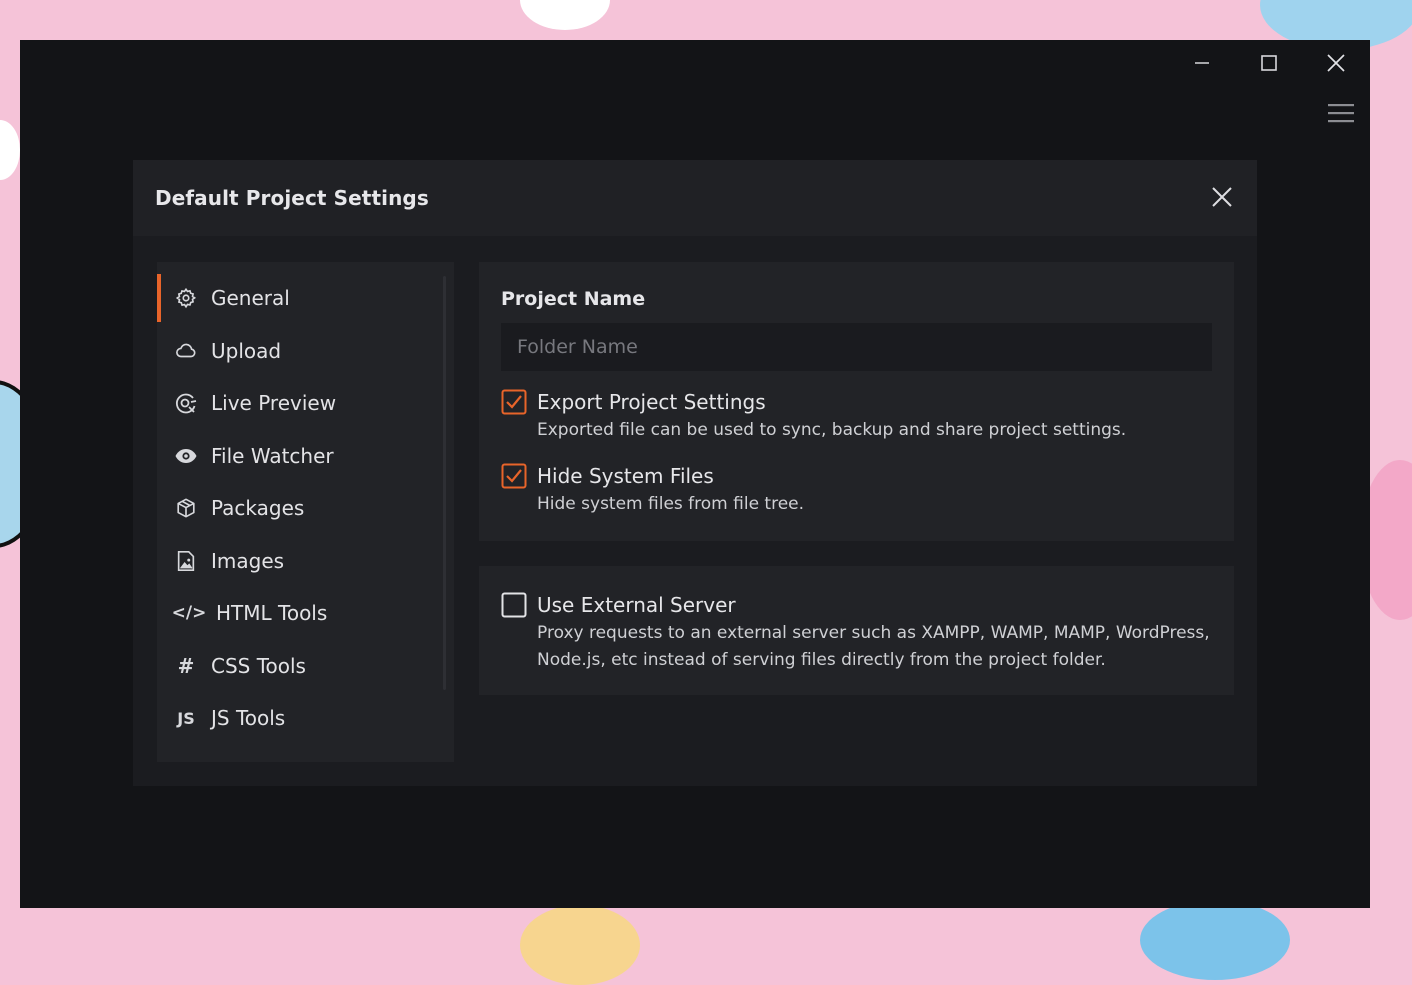 The image size is (1412, 985). What do you see at coordinates (856, 347) in the screenshot?
I see `project-name-input` at bounding box center [856, 347].